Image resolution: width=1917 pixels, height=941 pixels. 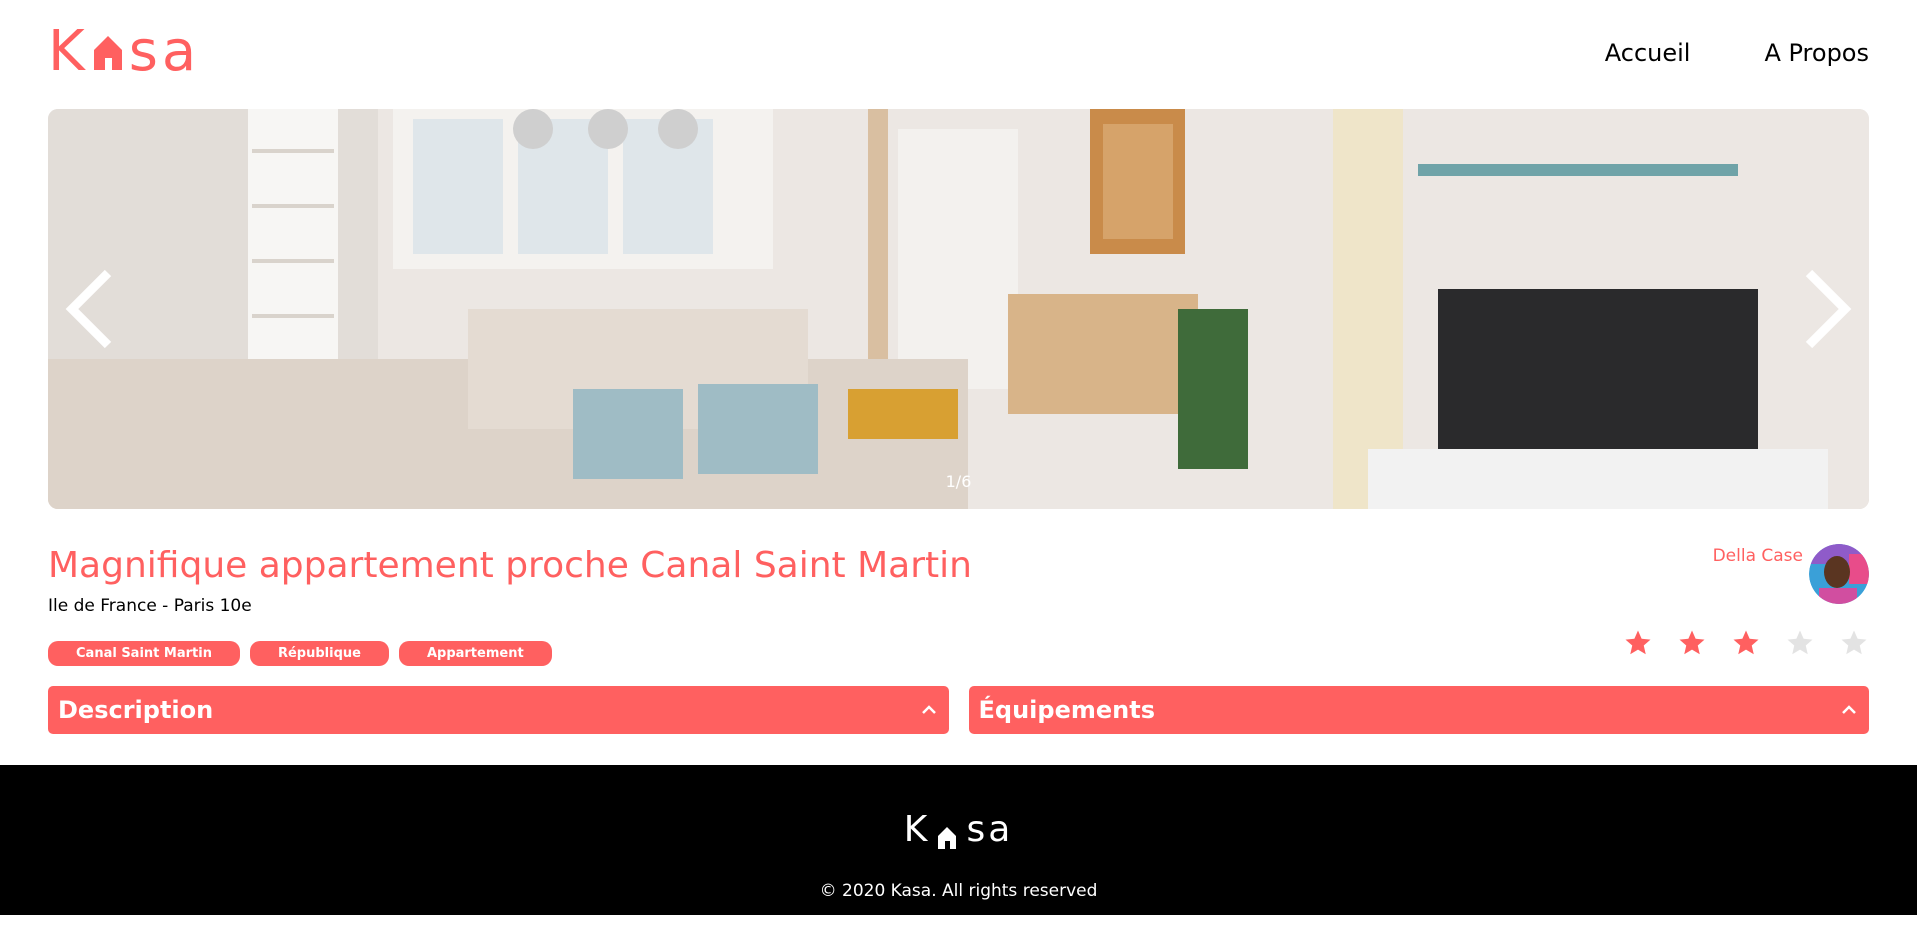 What do you see at coordinates (136, 710) in the screenshot?
I see `description-title: Description` at bounding box center [136, 710].